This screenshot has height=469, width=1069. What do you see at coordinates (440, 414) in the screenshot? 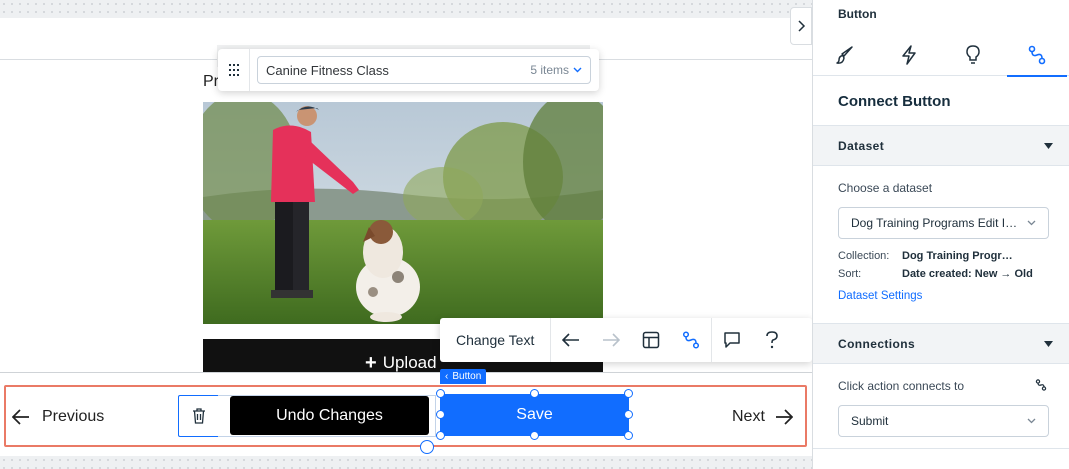
I see `resize-handle-left` at bounding box center [440, 414].